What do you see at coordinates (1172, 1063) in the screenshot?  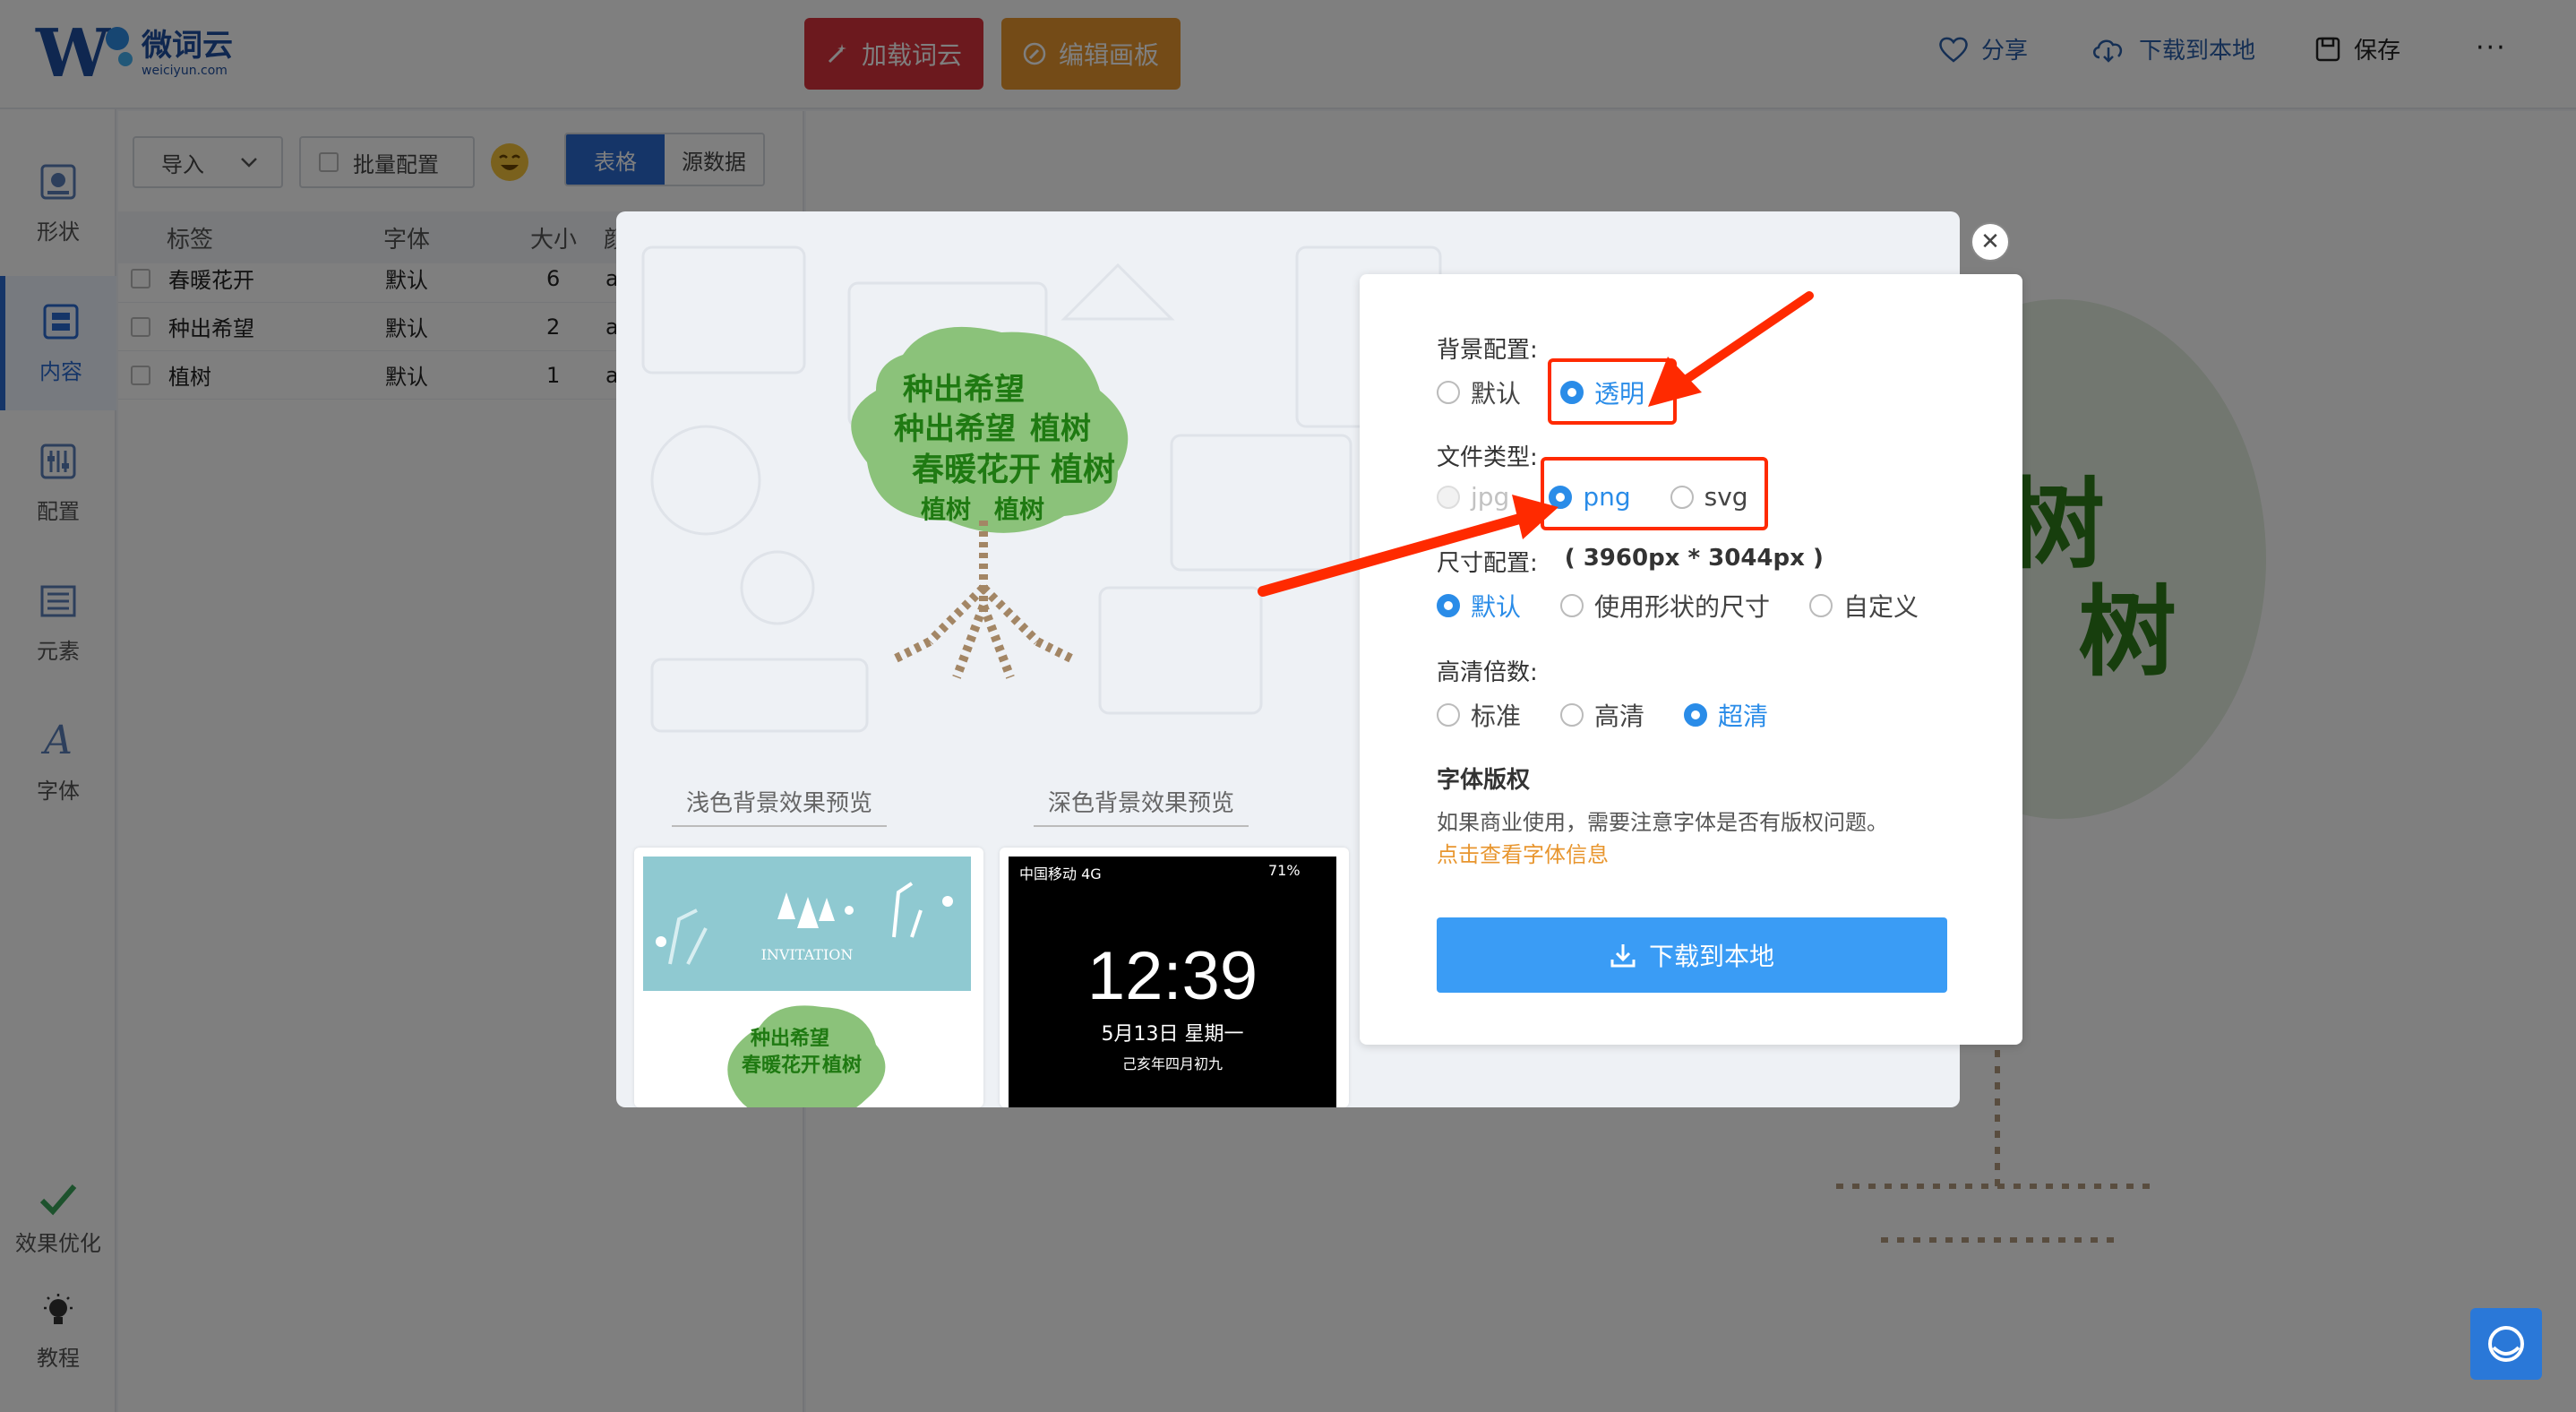 I see `phone-lunar-date: 己亥年四月初九` at bounding box center [1172, 1063].